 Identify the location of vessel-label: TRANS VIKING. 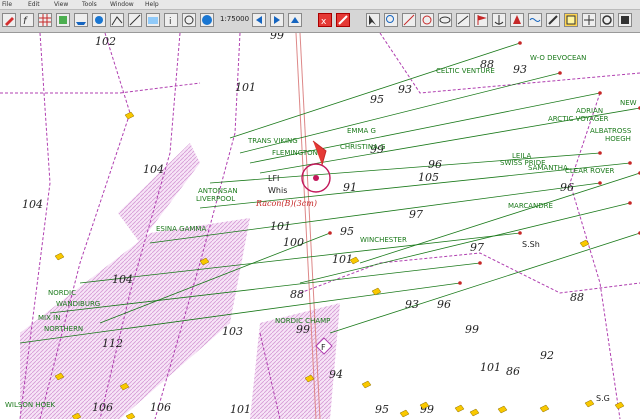
(272, 141).